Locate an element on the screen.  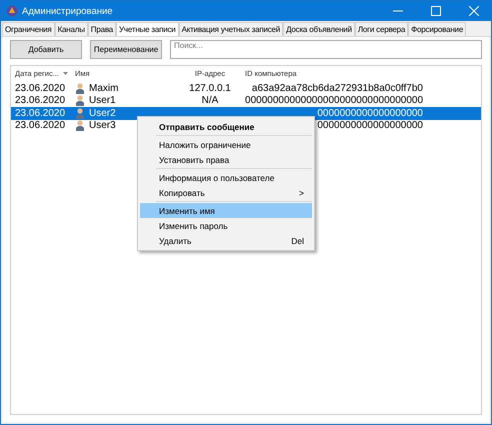
tab: Доска объявлений is located at coordinates (319, 29).